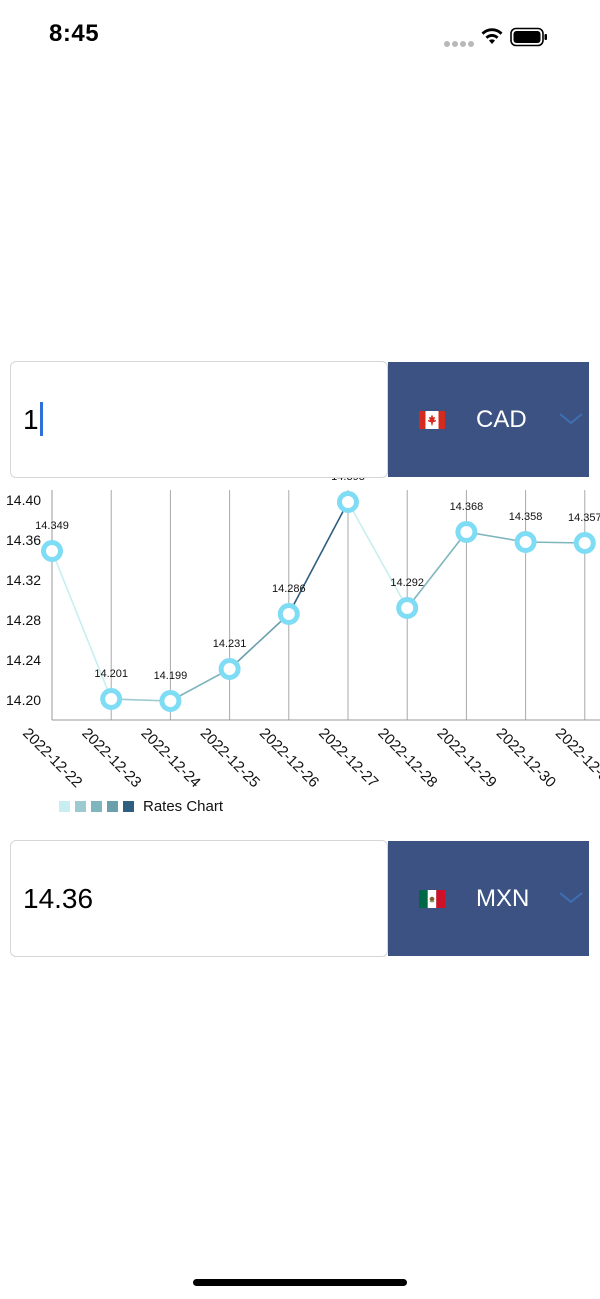  I want to click on to-currency-code: MXN, so click(503, 898).